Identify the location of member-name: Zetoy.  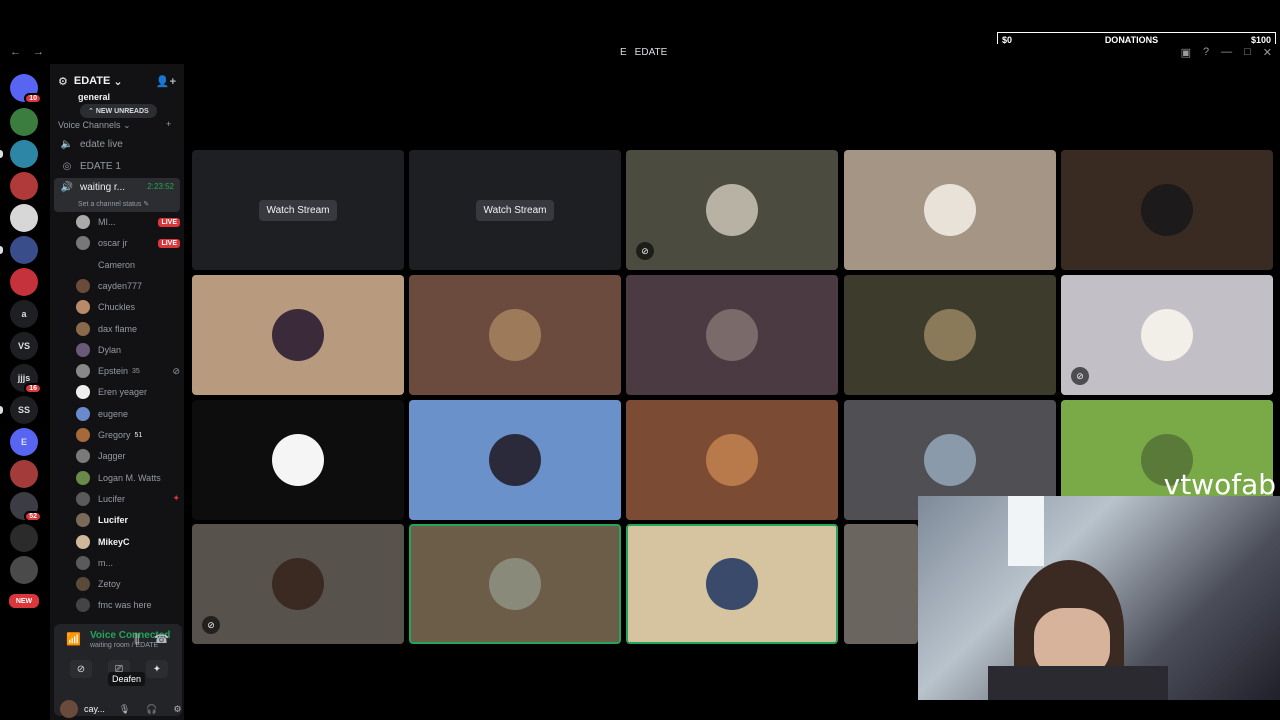
(109, 584).